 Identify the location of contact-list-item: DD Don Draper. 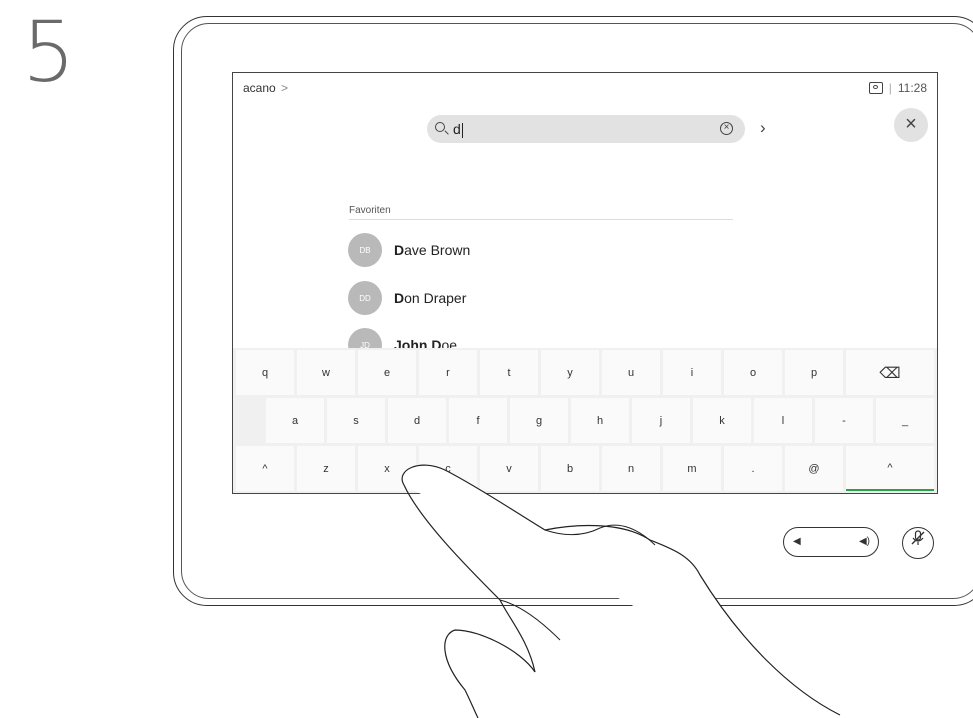
(407, 298).